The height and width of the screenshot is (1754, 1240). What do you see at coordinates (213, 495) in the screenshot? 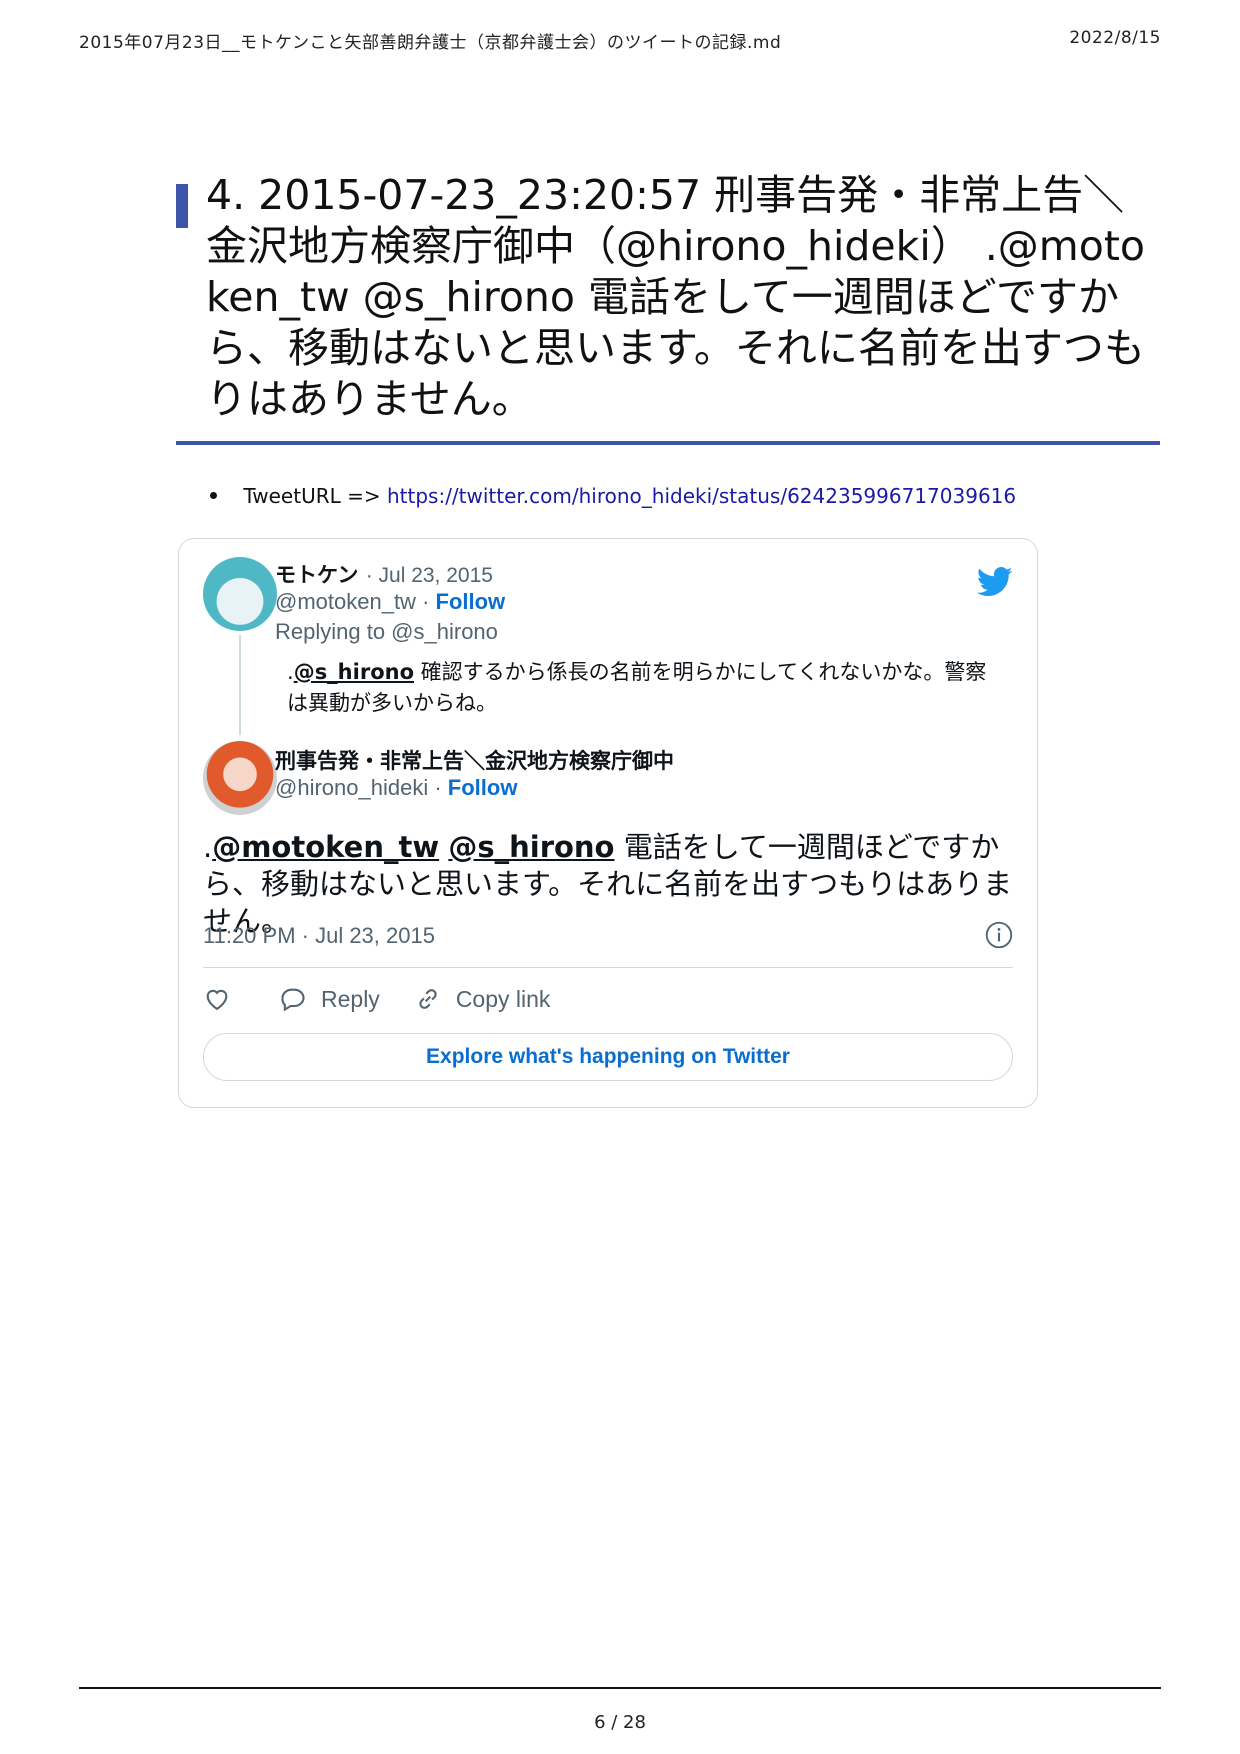
I see `bullet-dot` at bounding box center [213, 495].